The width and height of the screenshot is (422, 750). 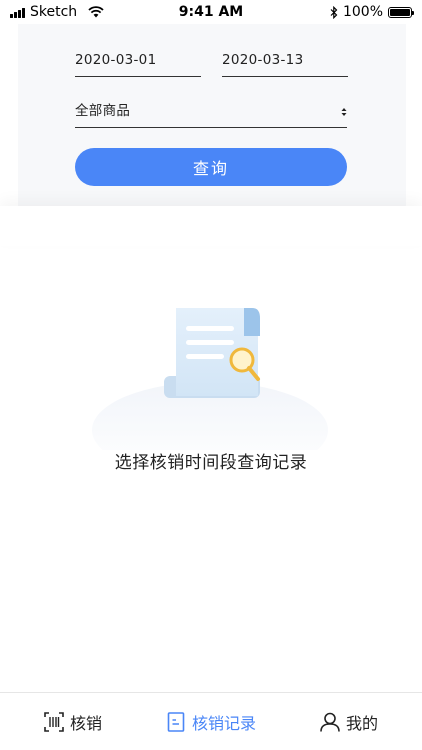 I want to click on tab-verify-label: 核销, so click(x=86, y=723).